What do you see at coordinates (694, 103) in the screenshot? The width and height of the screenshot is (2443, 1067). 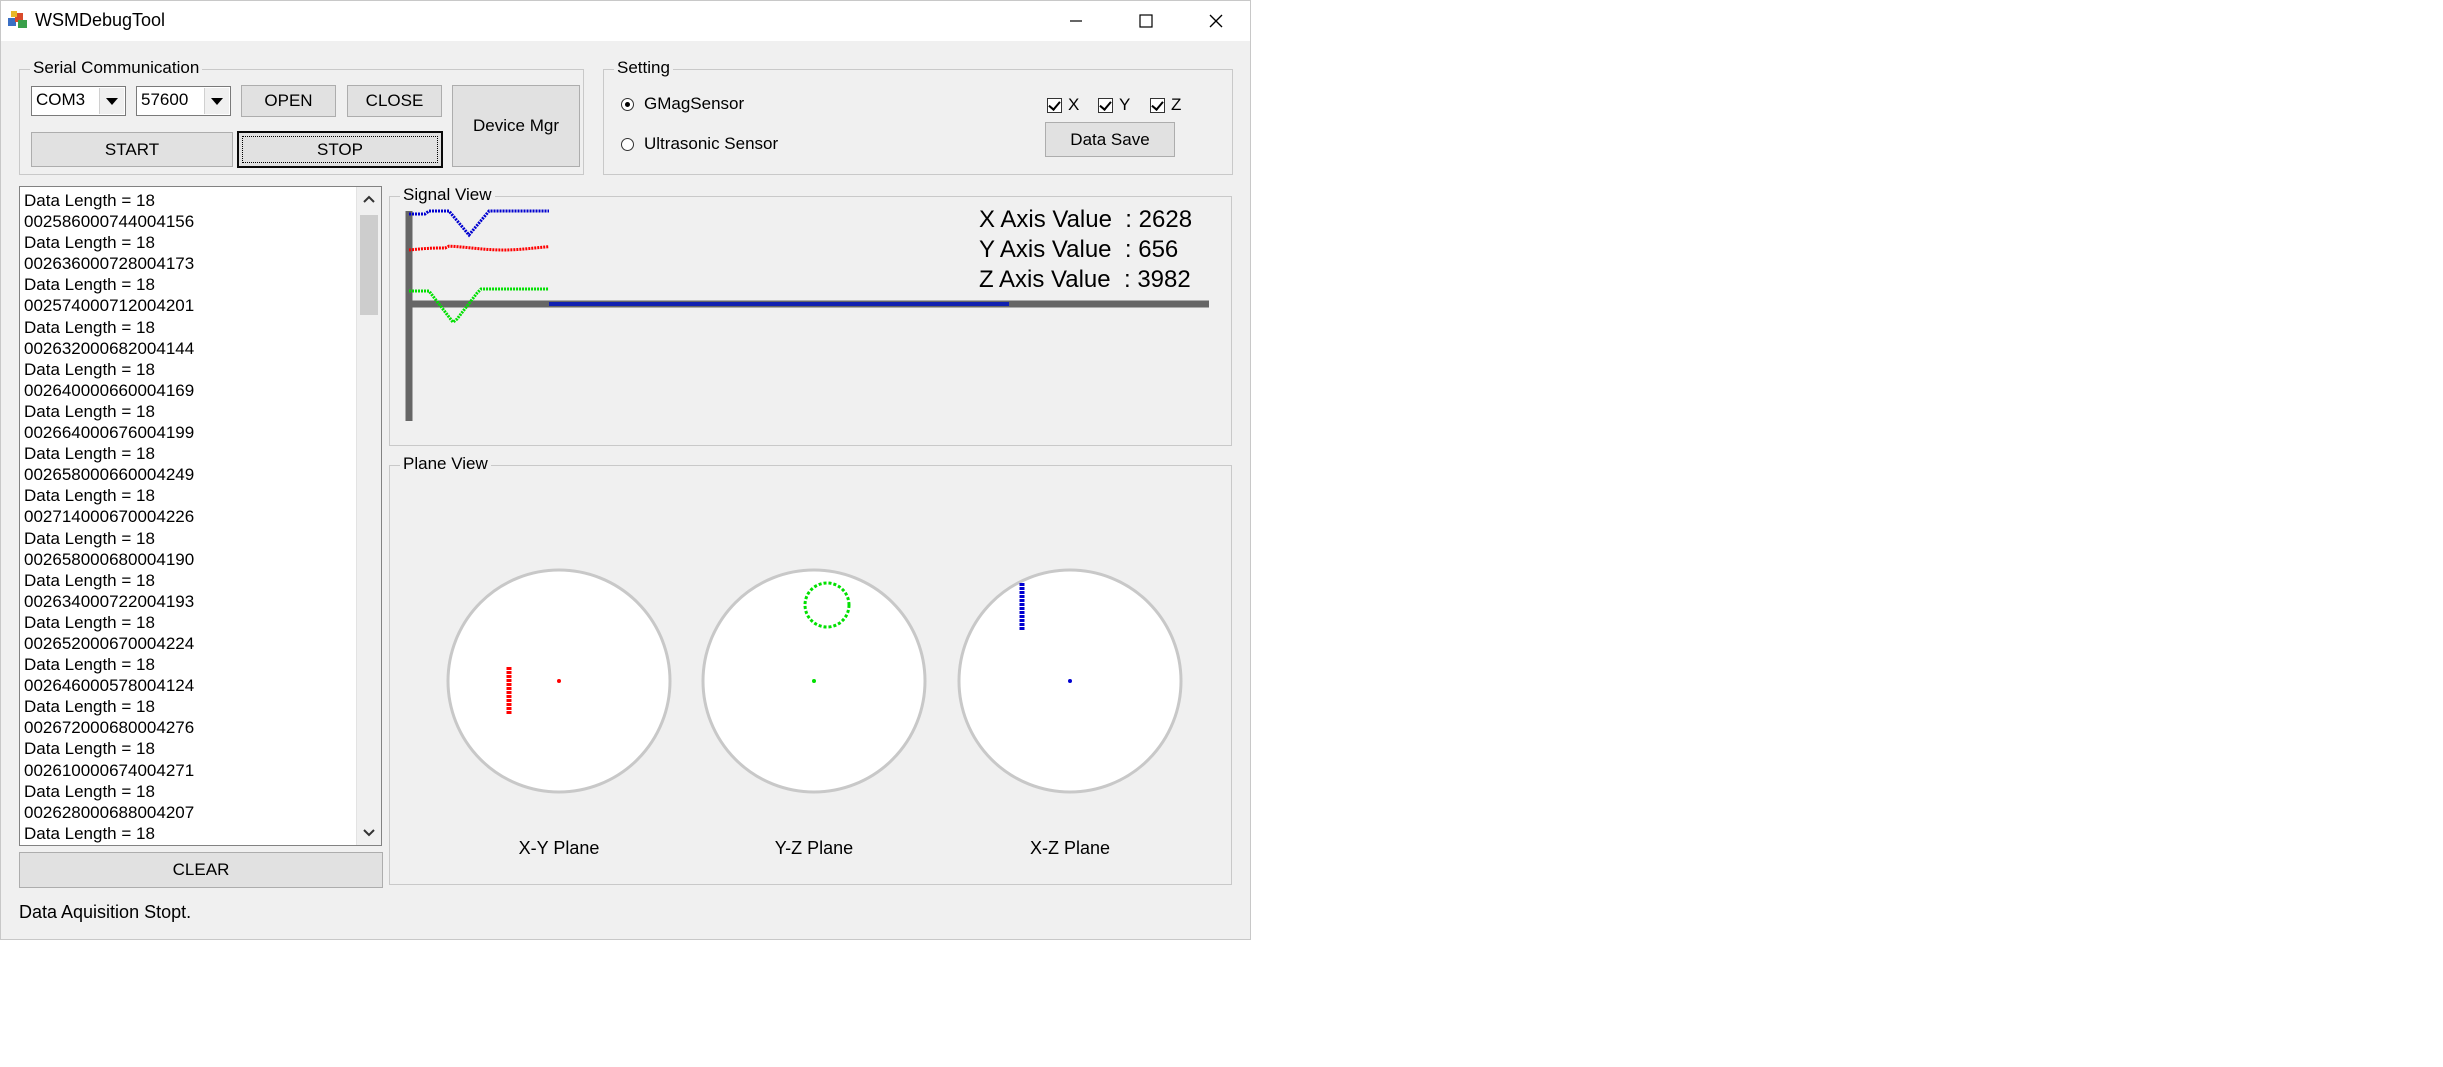 I see `gmag-sensor-label: GMagSensor` at bounding box center [694, 103].